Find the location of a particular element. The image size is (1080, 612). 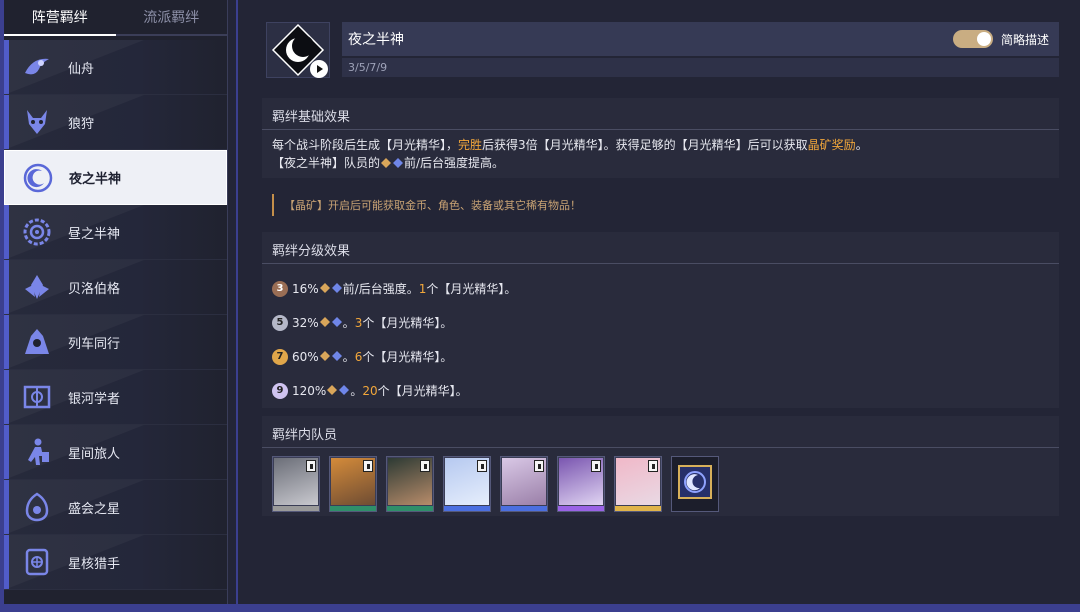

wolf-icon is located at coordinates (37, 122).